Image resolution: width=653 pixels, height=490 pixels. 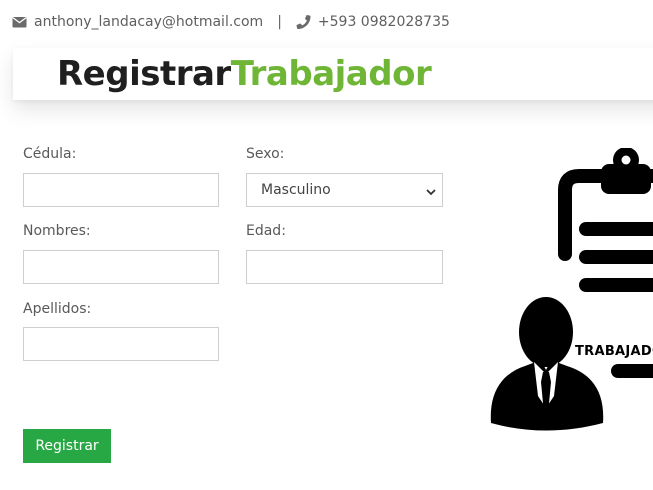 I want to click on page-title-part2: Trabajador, so click(x=331, y=74).